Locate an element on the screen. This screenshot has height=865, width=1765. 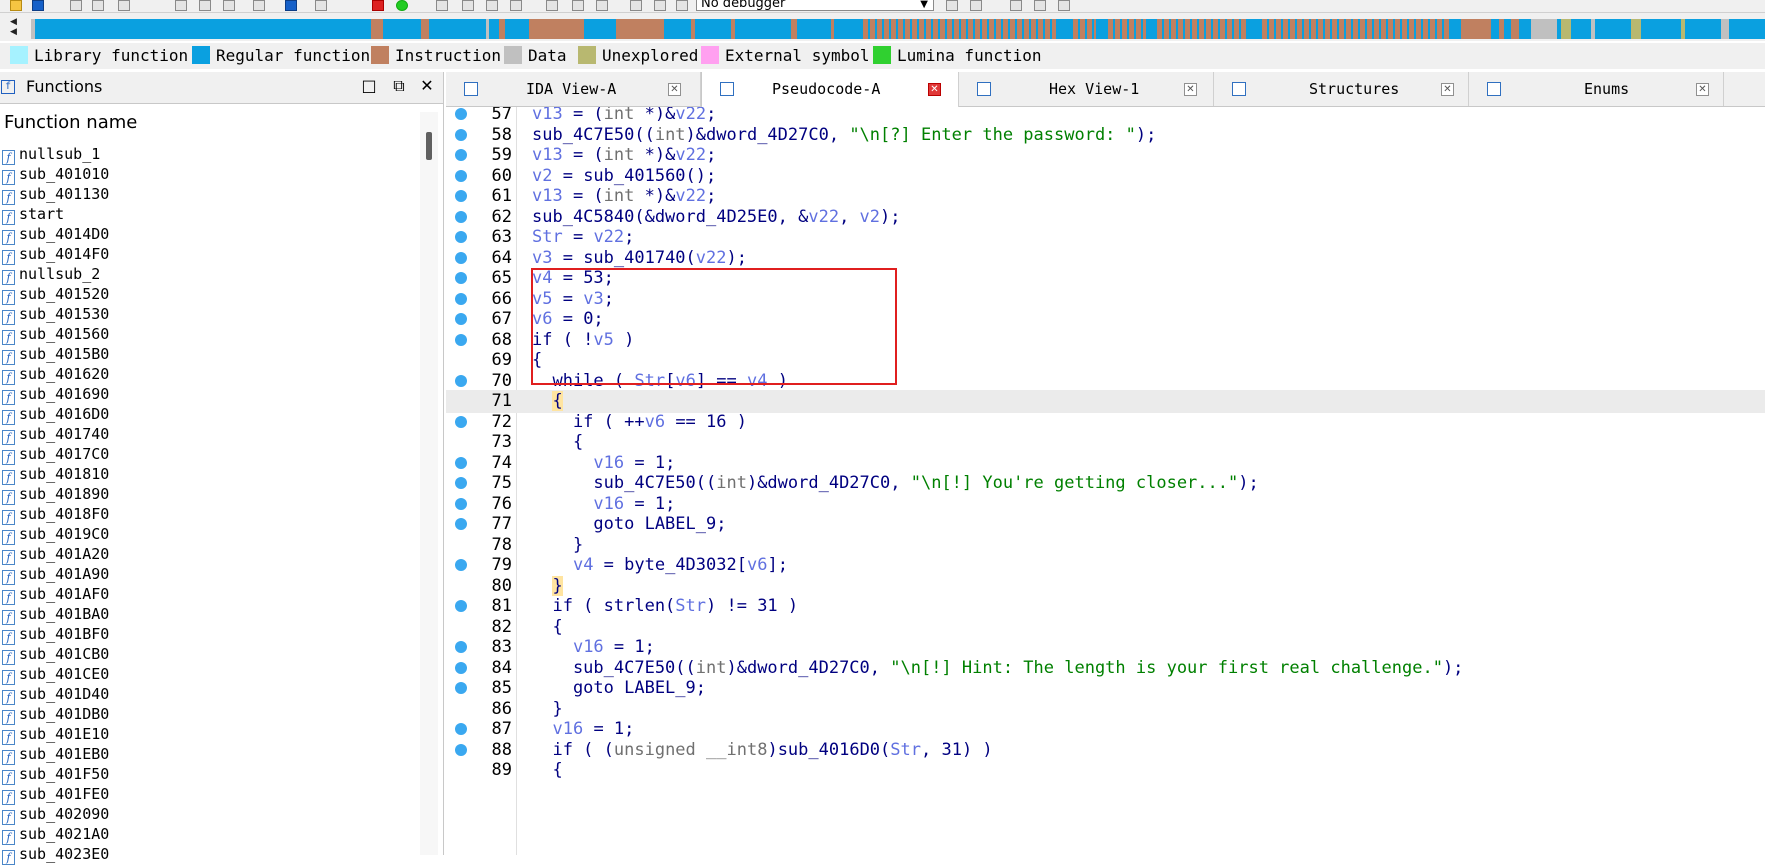
pause-icon is located at coordinates (660, 5).